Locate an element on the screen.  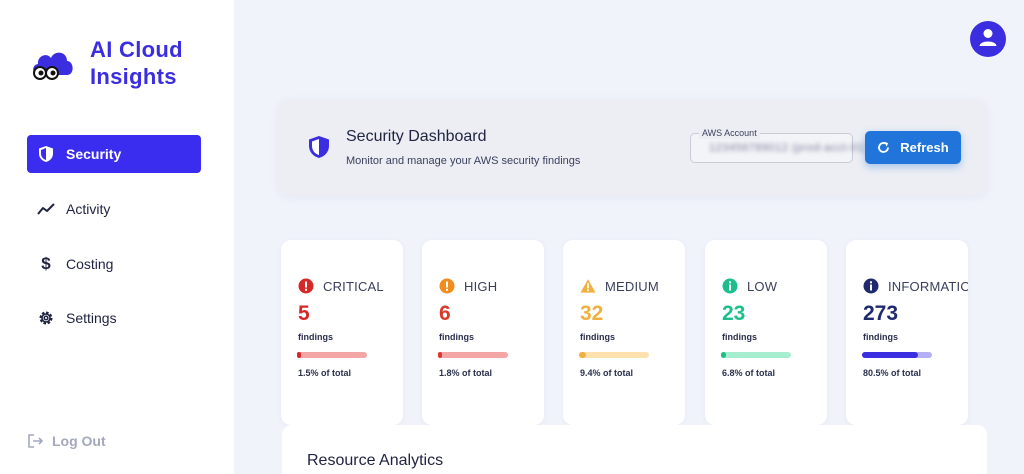
aws-account-label: AWS Account is located at coordinates (729, 133).